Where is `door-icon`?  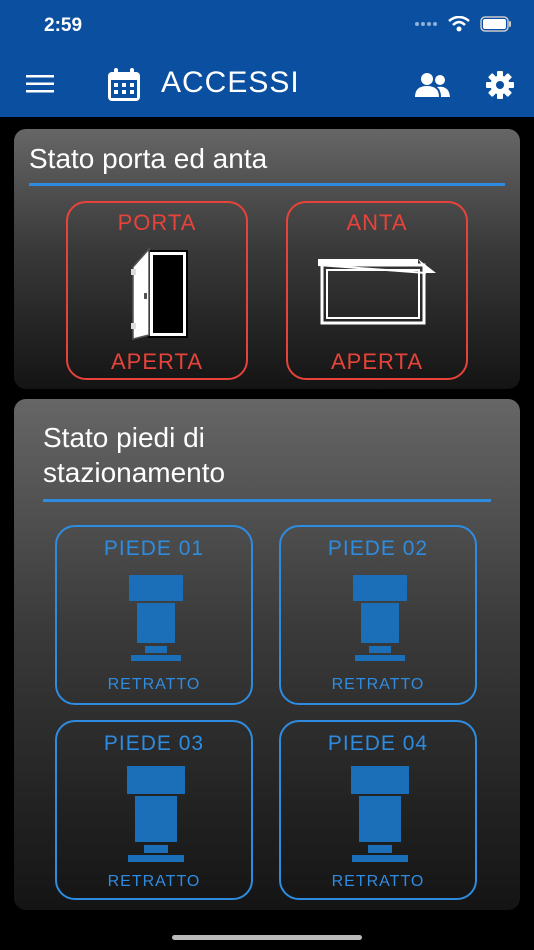 door-icon is located at coordinates (159, 293).